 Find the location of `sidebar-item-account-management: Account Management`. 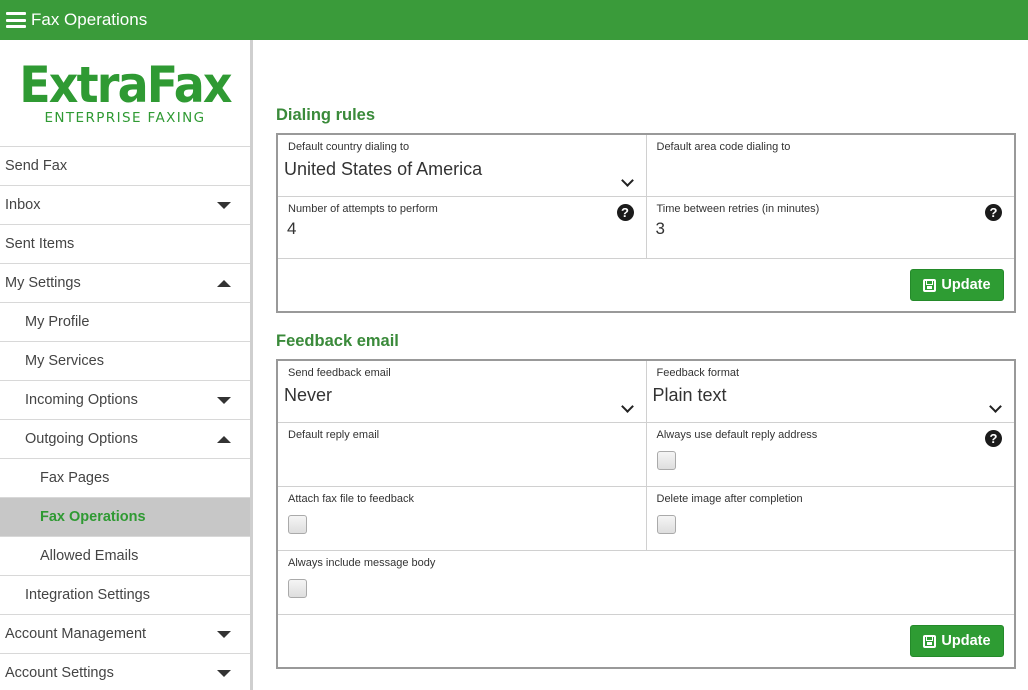

sidebar-item-account-management: Account Management is located at coordinates (125, 634).